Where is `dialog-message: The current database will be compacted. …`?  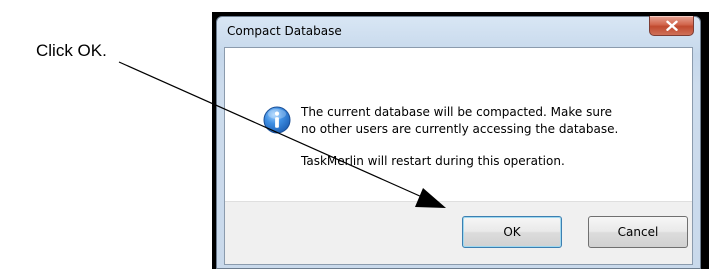 dialog-message: The current database will be compacted. … is located at coordinates (459, 121).